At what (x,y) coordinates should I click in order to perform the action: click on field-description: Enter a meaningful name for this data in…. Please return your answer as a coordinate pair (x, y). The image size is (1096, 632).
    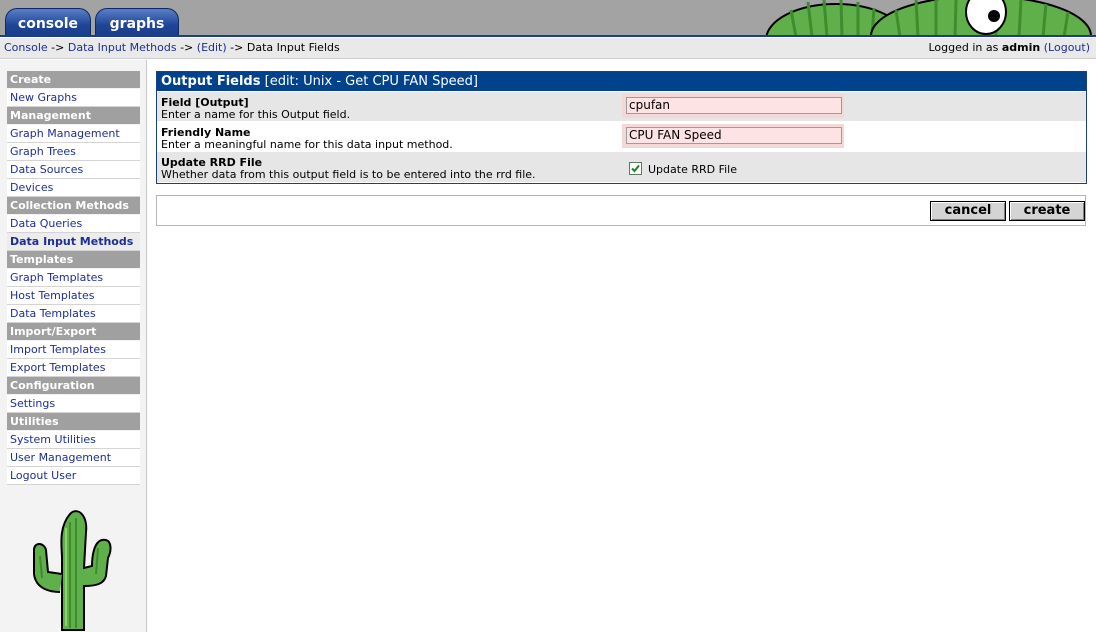
    Looking at the image, I should click on (307, 144).